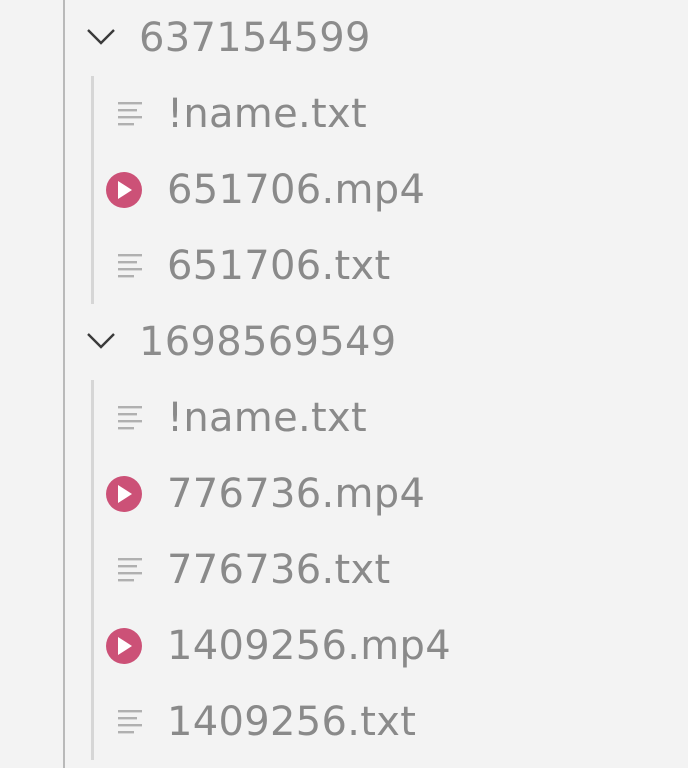  What do you see at coordinates (255, 38) in the screenshot?
I see `folder-label: 637154599` at bounding box center [255, 38].